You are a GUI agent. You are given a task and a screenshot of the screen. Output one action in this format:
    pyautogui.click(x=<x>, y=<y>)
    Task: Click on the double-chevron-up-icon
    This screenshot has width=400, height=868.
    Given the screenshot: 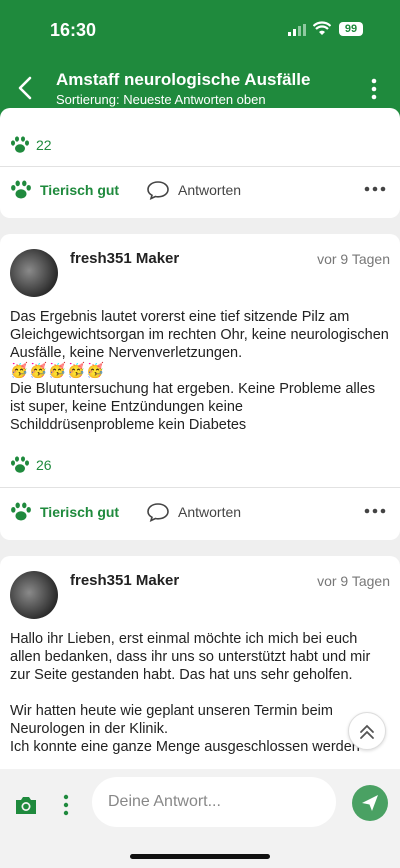 What is the action you would take?
    pyautogui.click(x=367, y=731)
    